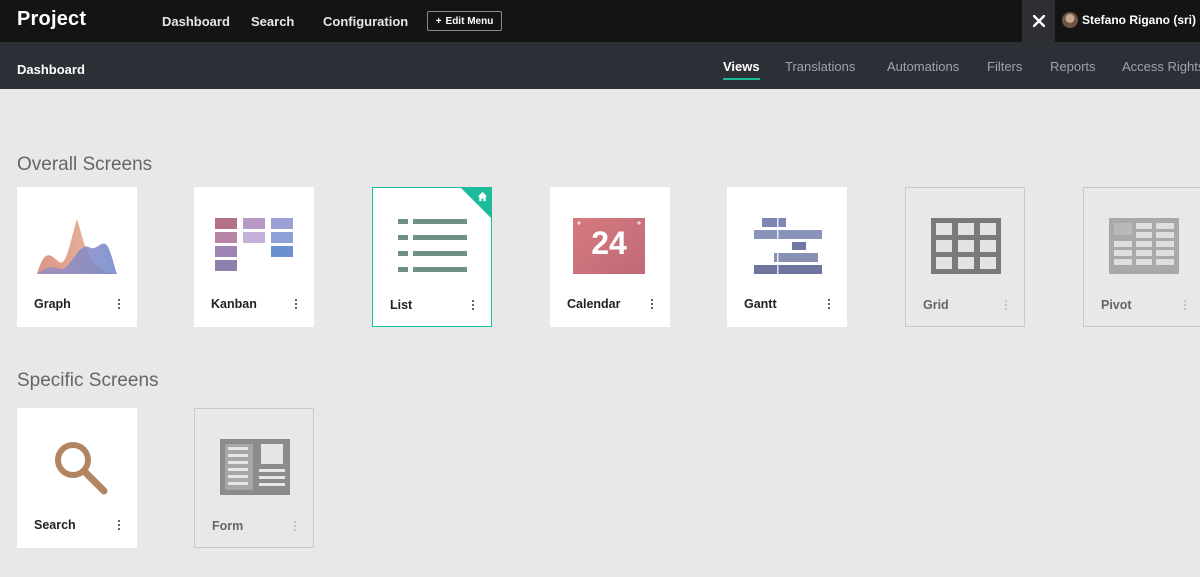 The image size is (1200, 577). I want to click on edit-menu-button: + Edit Menu, so click(464, 21).